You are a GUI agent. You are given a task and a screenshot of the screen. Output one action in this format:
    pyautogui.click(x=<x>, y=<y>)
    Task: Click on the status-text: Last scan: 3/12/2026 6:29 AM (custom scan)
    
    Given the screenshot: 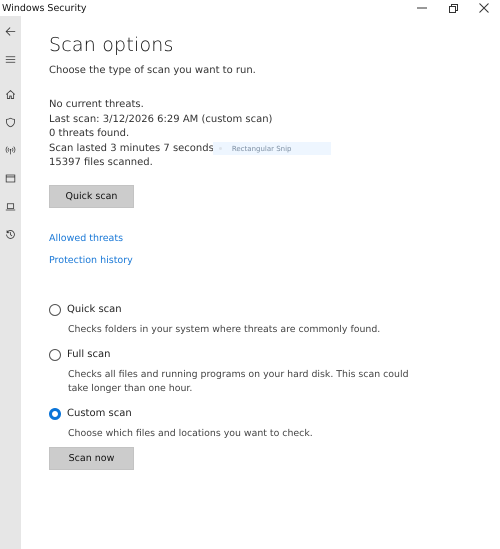 What is the action you would take?
    pyautogui.click(x=160, y=119)
    